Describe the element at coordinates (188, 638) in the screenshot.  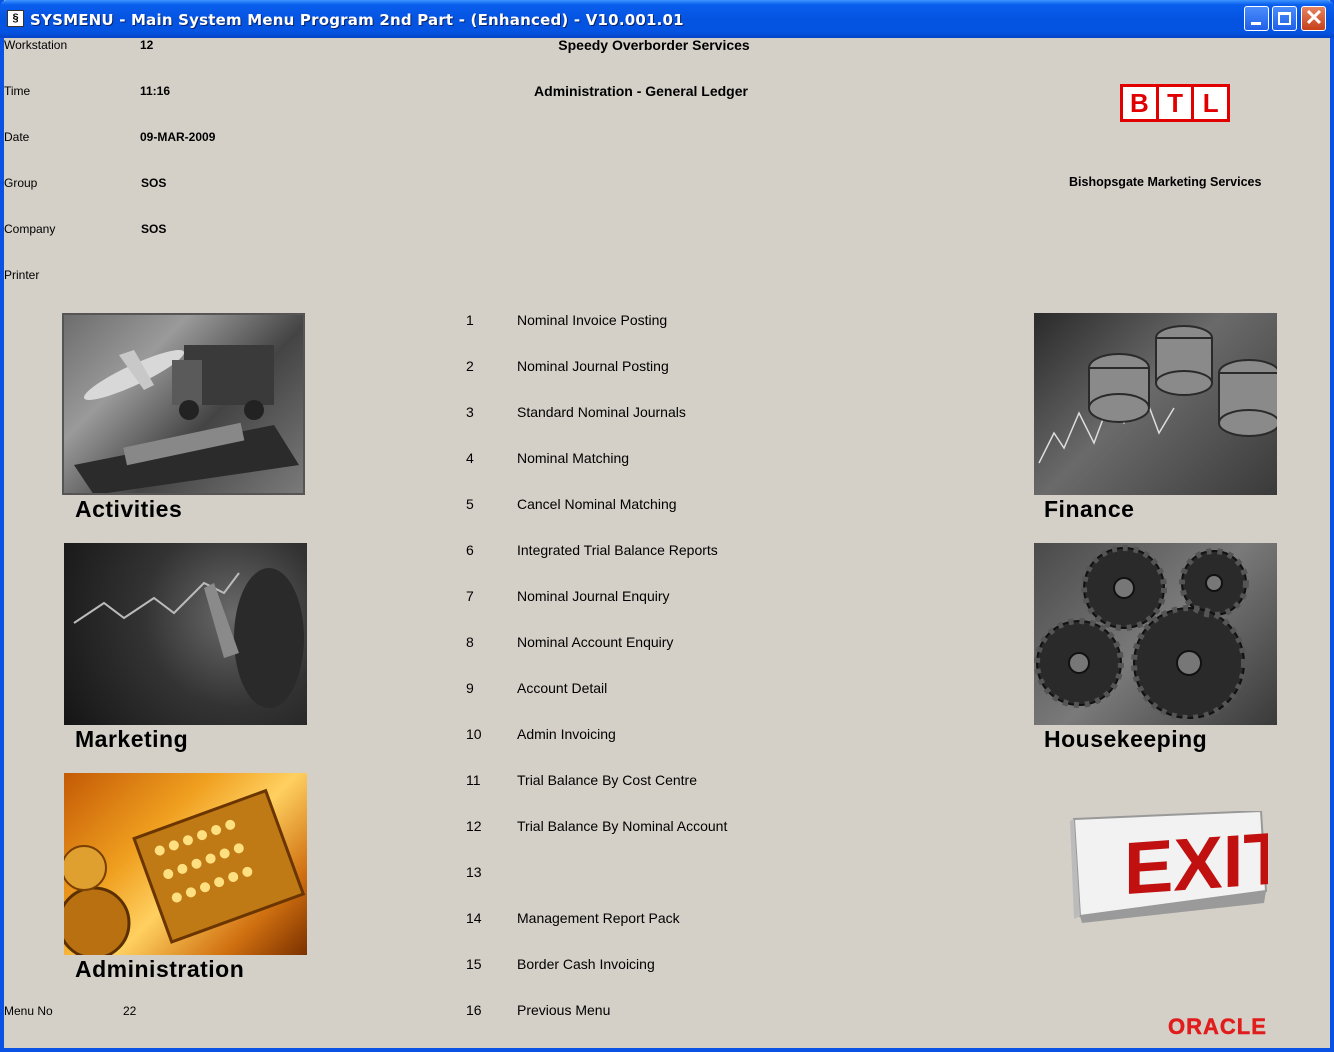
I see `growth-chart-icon` at that location.